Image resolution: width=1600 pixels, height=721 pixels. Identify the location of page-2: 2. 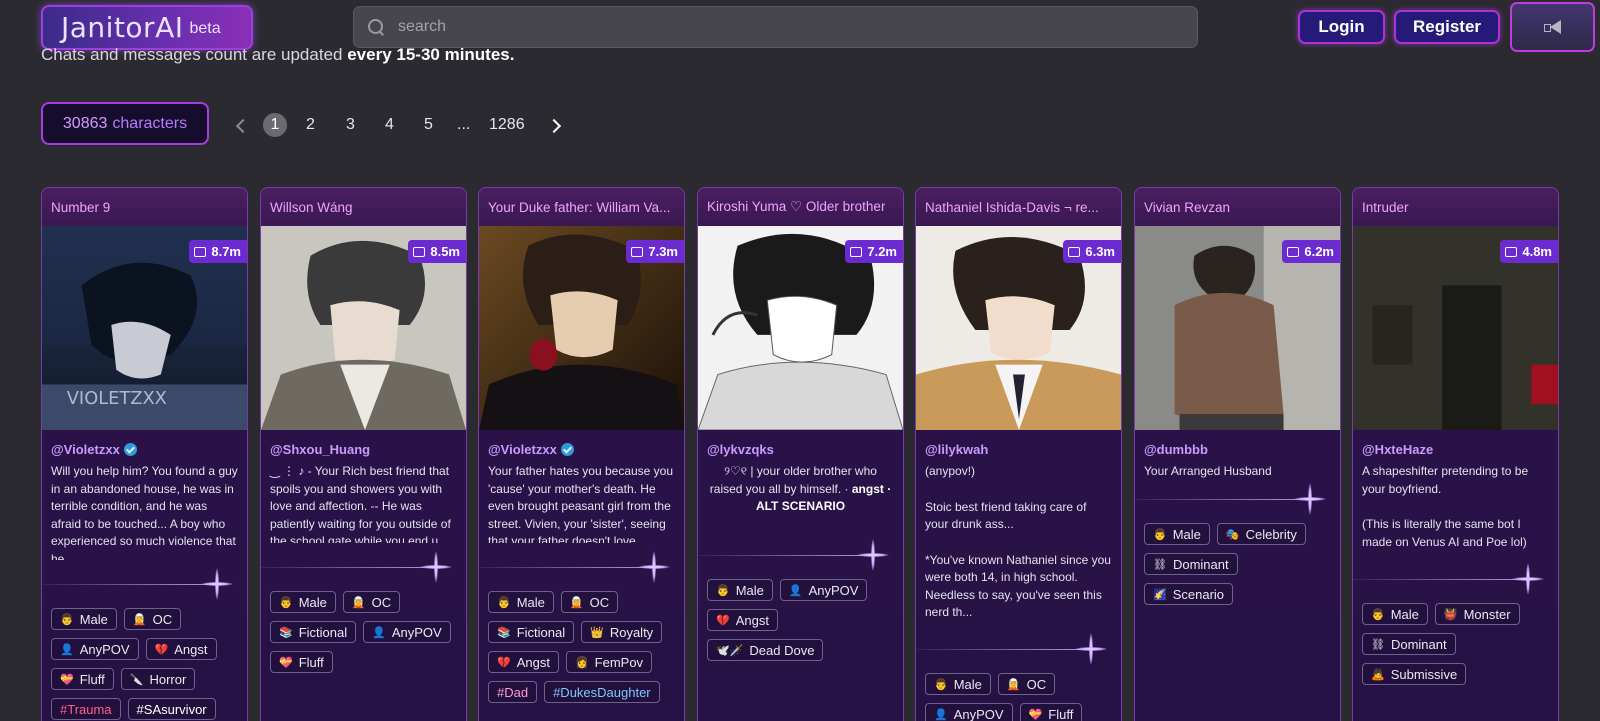
(310, 125).